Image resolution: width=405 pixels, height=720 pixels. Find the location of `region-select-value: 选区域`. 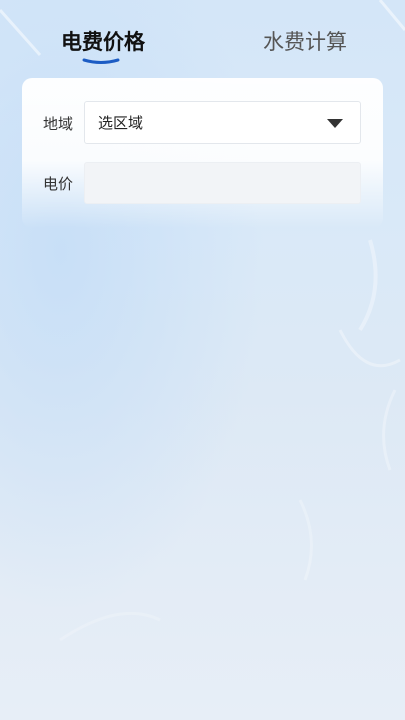

region-select-value: 选区域 is located at coordinates (121, 123).